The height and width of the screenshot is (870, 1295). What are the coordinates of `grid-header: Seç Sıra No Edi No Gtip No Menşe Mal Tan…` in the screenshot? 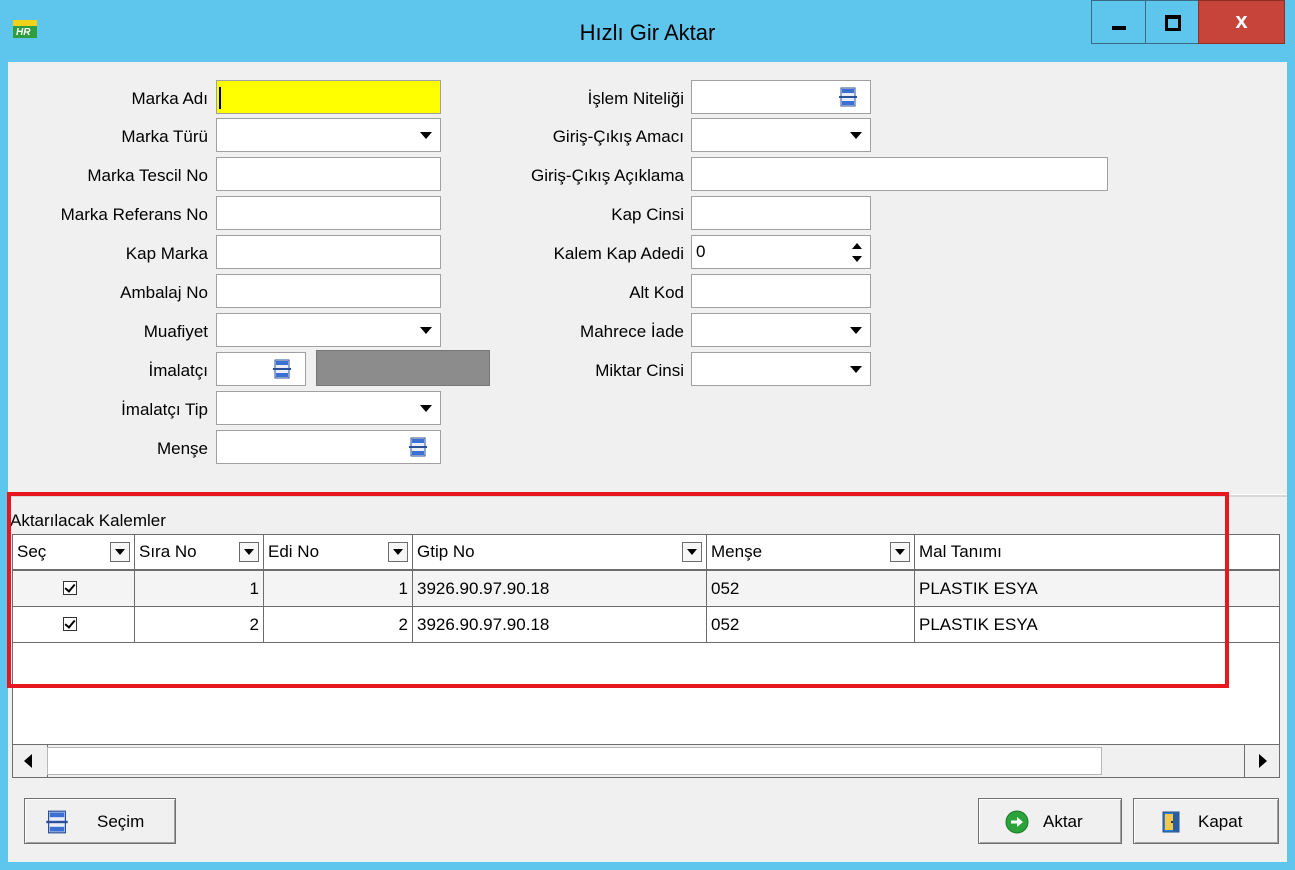 It's located at (646, 553).